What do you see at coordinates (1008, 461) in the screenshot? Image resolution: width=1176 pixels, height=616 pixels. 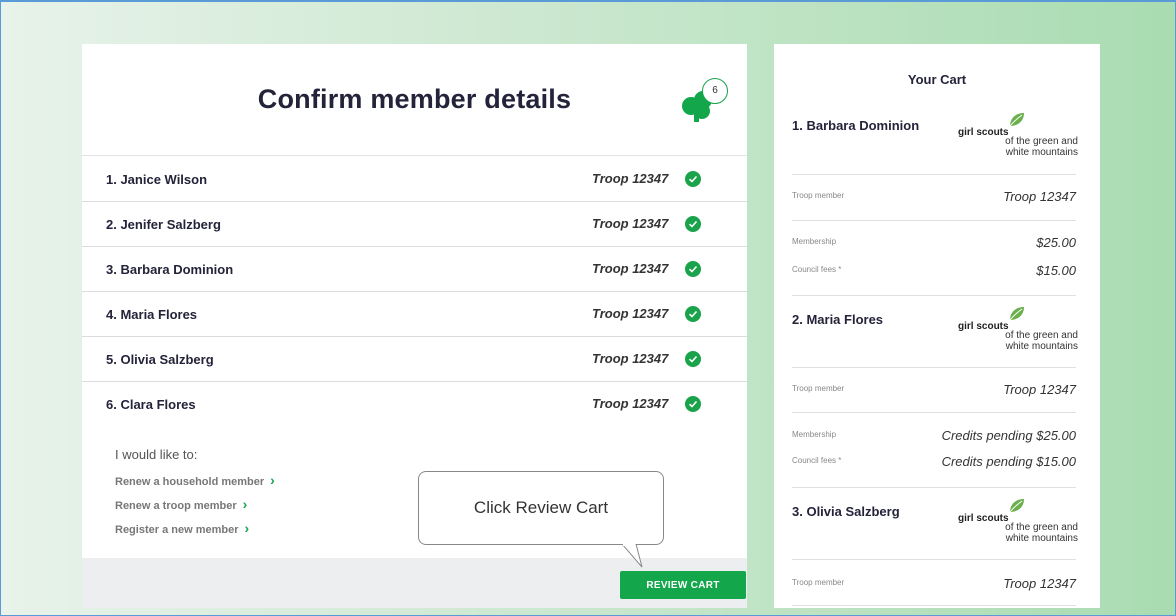 I see `council-fees-value: Credits pending $15.00` at bounding box center [1008, 461].